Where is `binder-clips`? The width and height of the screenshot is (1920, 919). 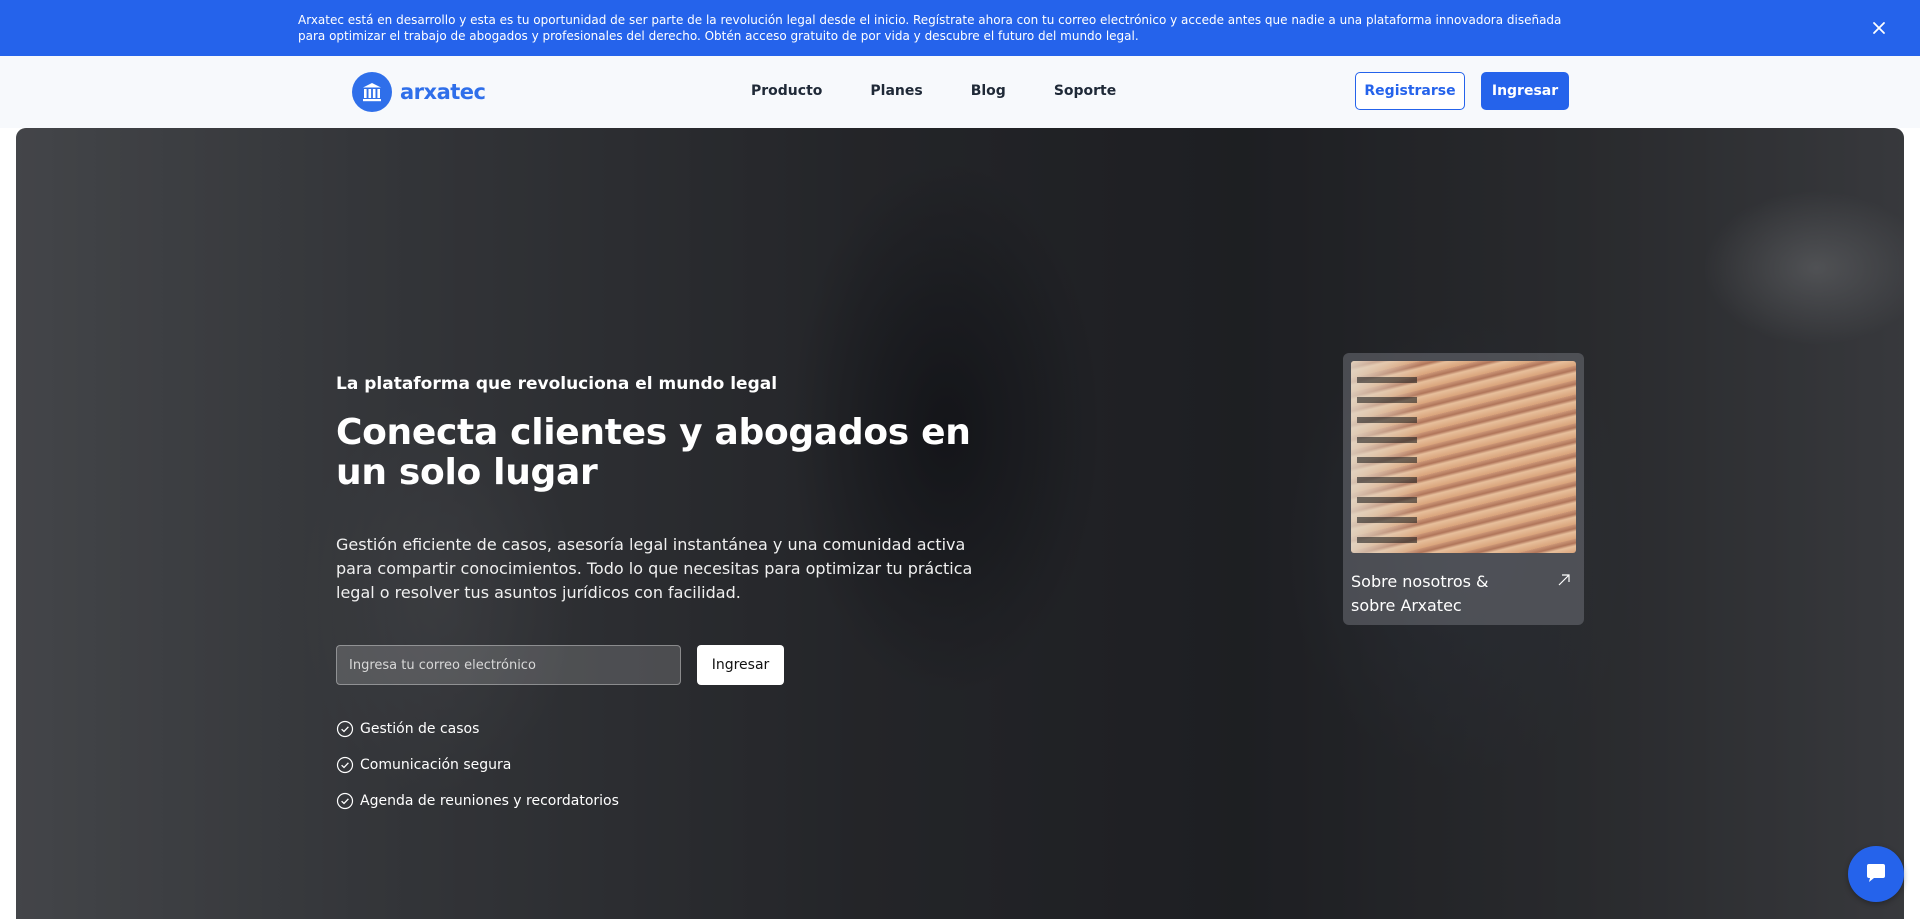 binder-clips is located at coordinates (1387, 458).